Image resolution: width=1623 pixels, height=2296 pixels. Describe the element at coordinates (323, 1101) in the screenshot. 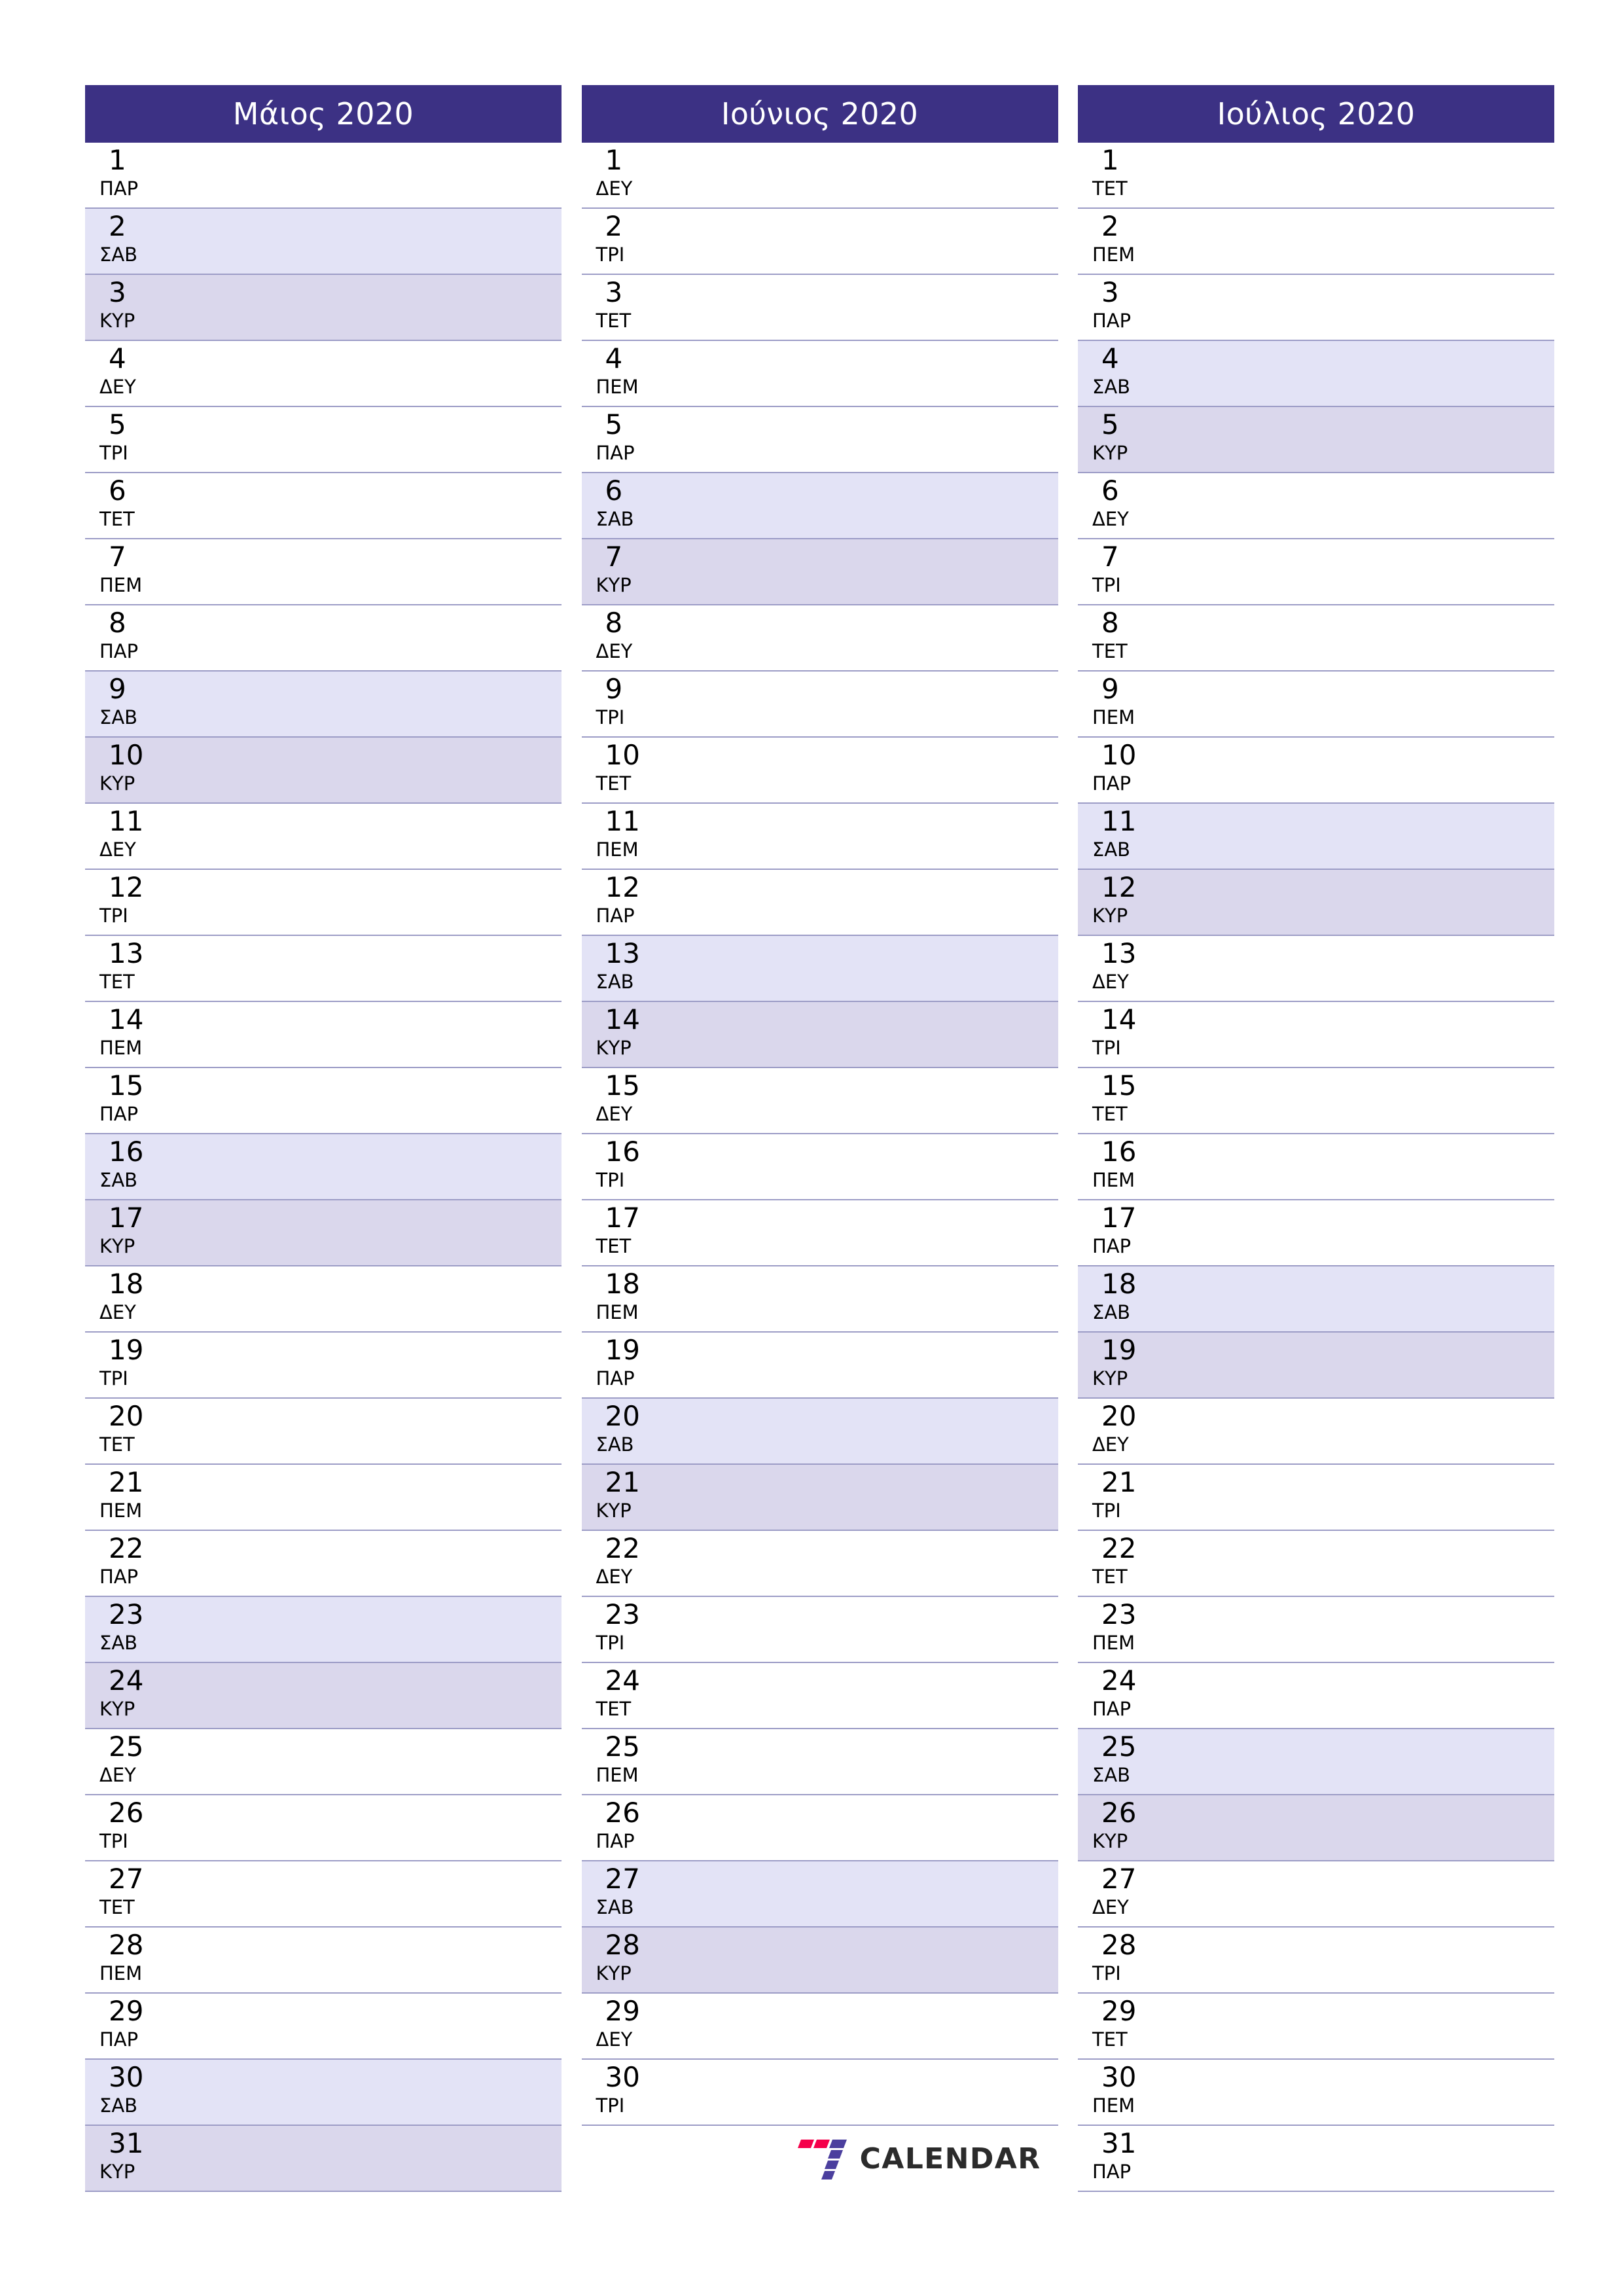

I see `day-row: 15 ΠΑΡ` at that location.